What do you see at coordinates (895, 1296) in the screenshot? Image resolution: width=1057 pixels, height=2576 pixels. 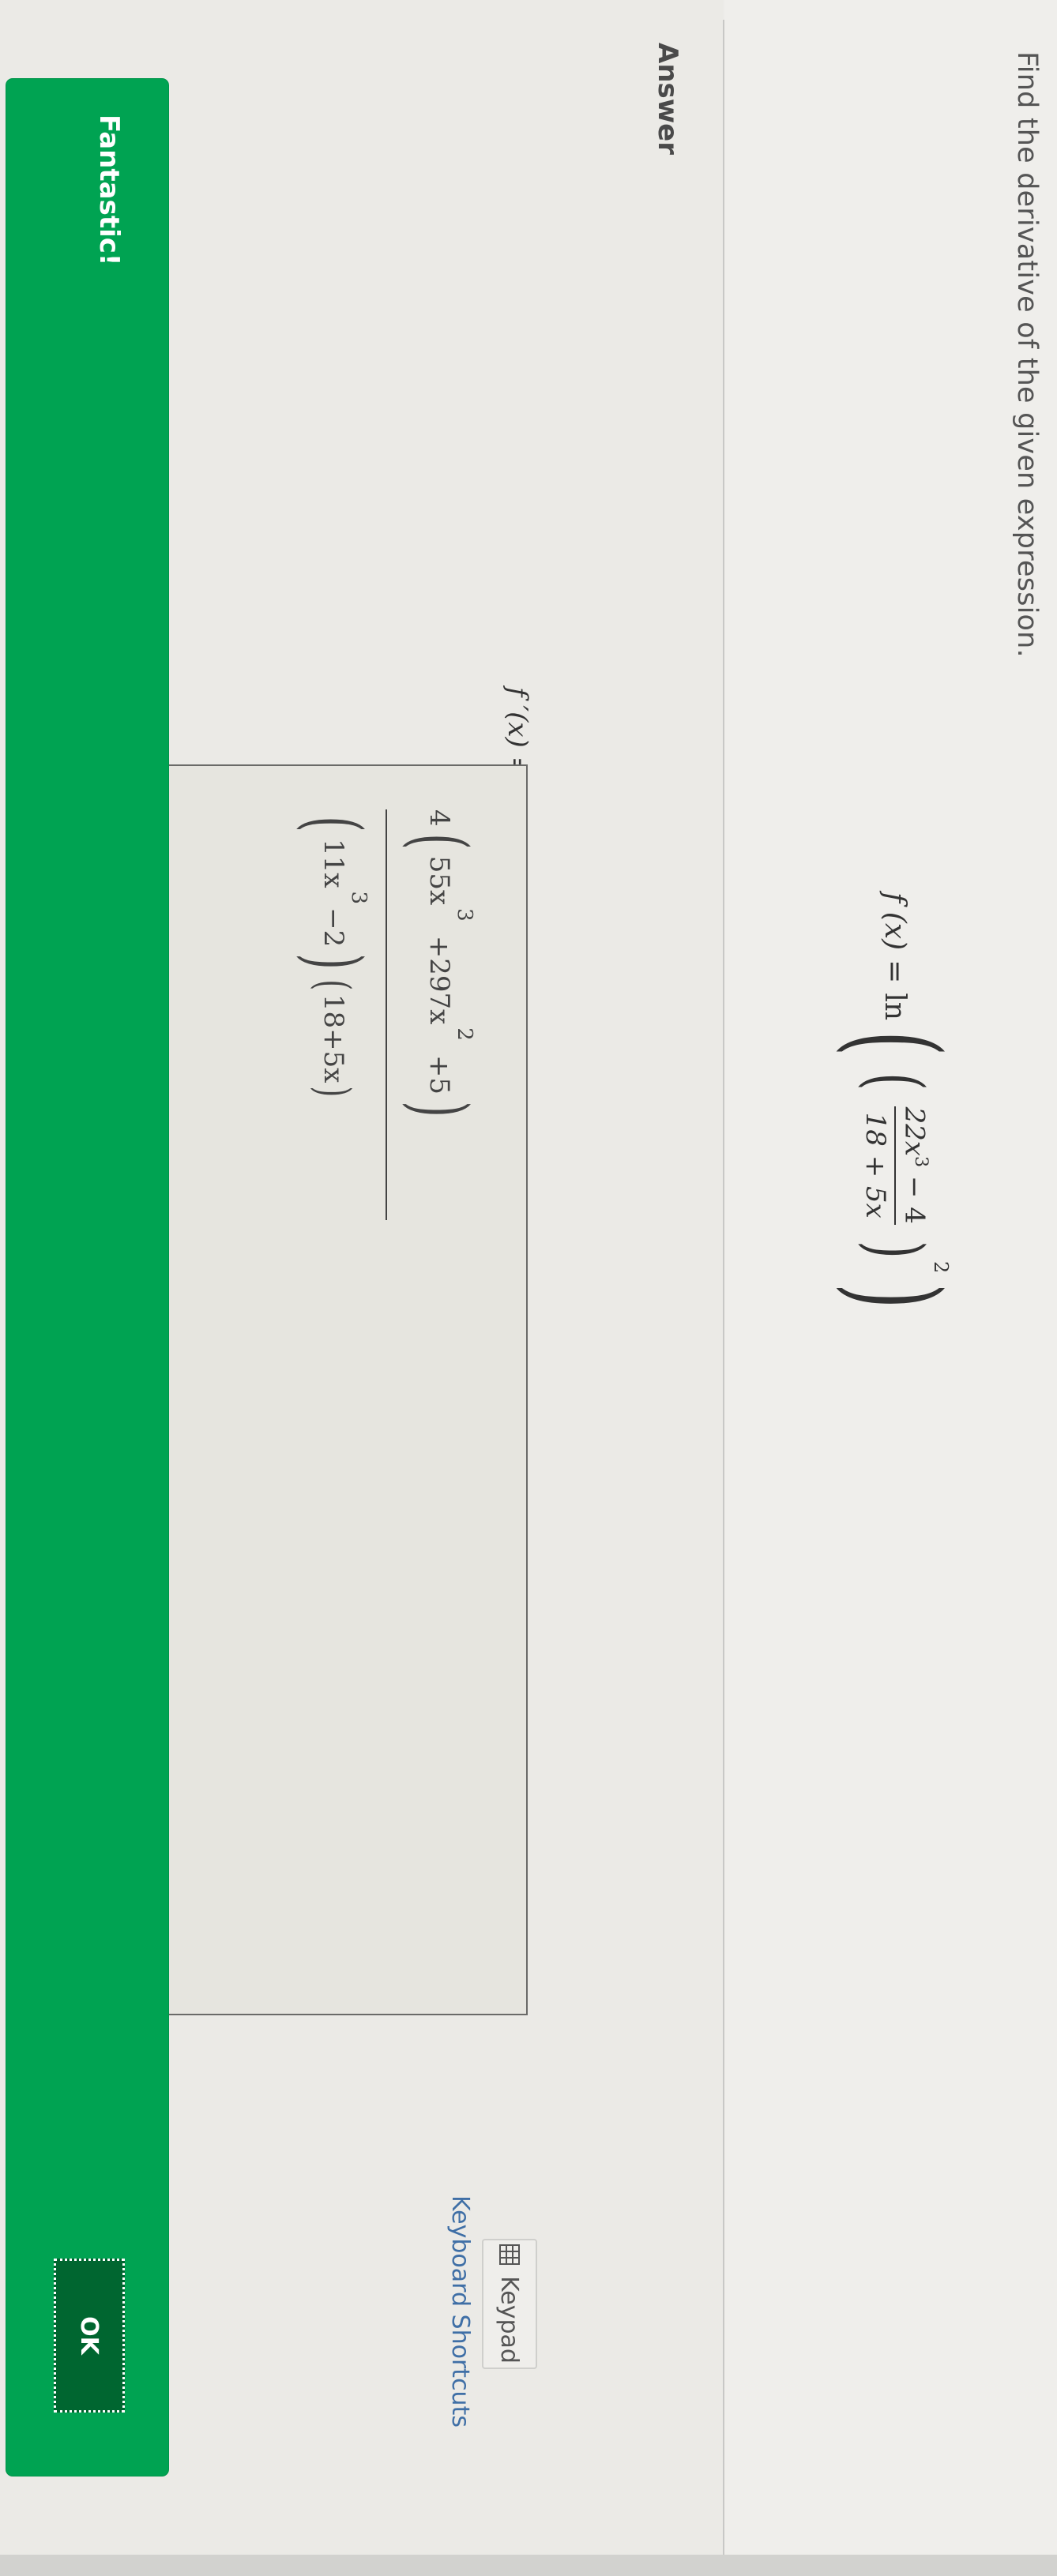 I see `outer-paren-right: )` at bounding box center [895, 1296].